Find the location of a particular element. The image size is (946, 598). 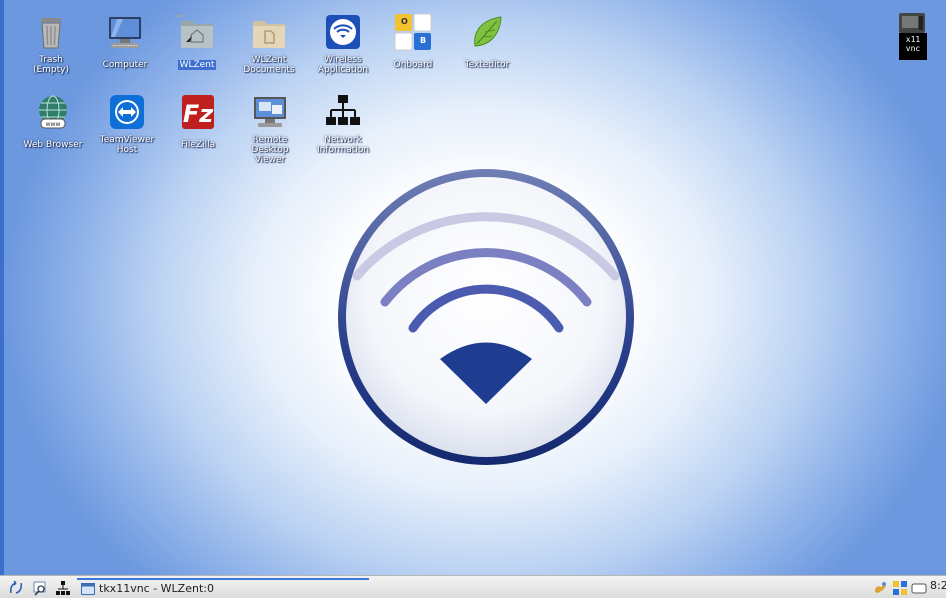

desktop-icon-texteditor: Texteditor is located at coordinates (487, 41).